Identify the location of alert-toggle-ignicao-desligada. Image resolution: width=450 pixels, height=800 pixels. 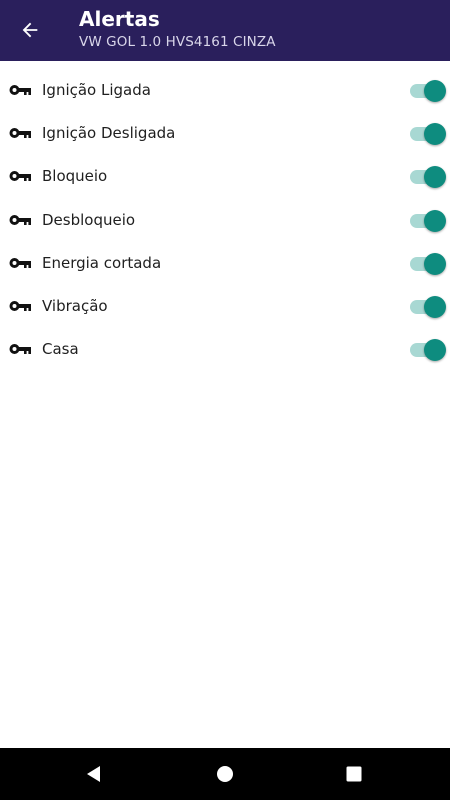
(427, 134).